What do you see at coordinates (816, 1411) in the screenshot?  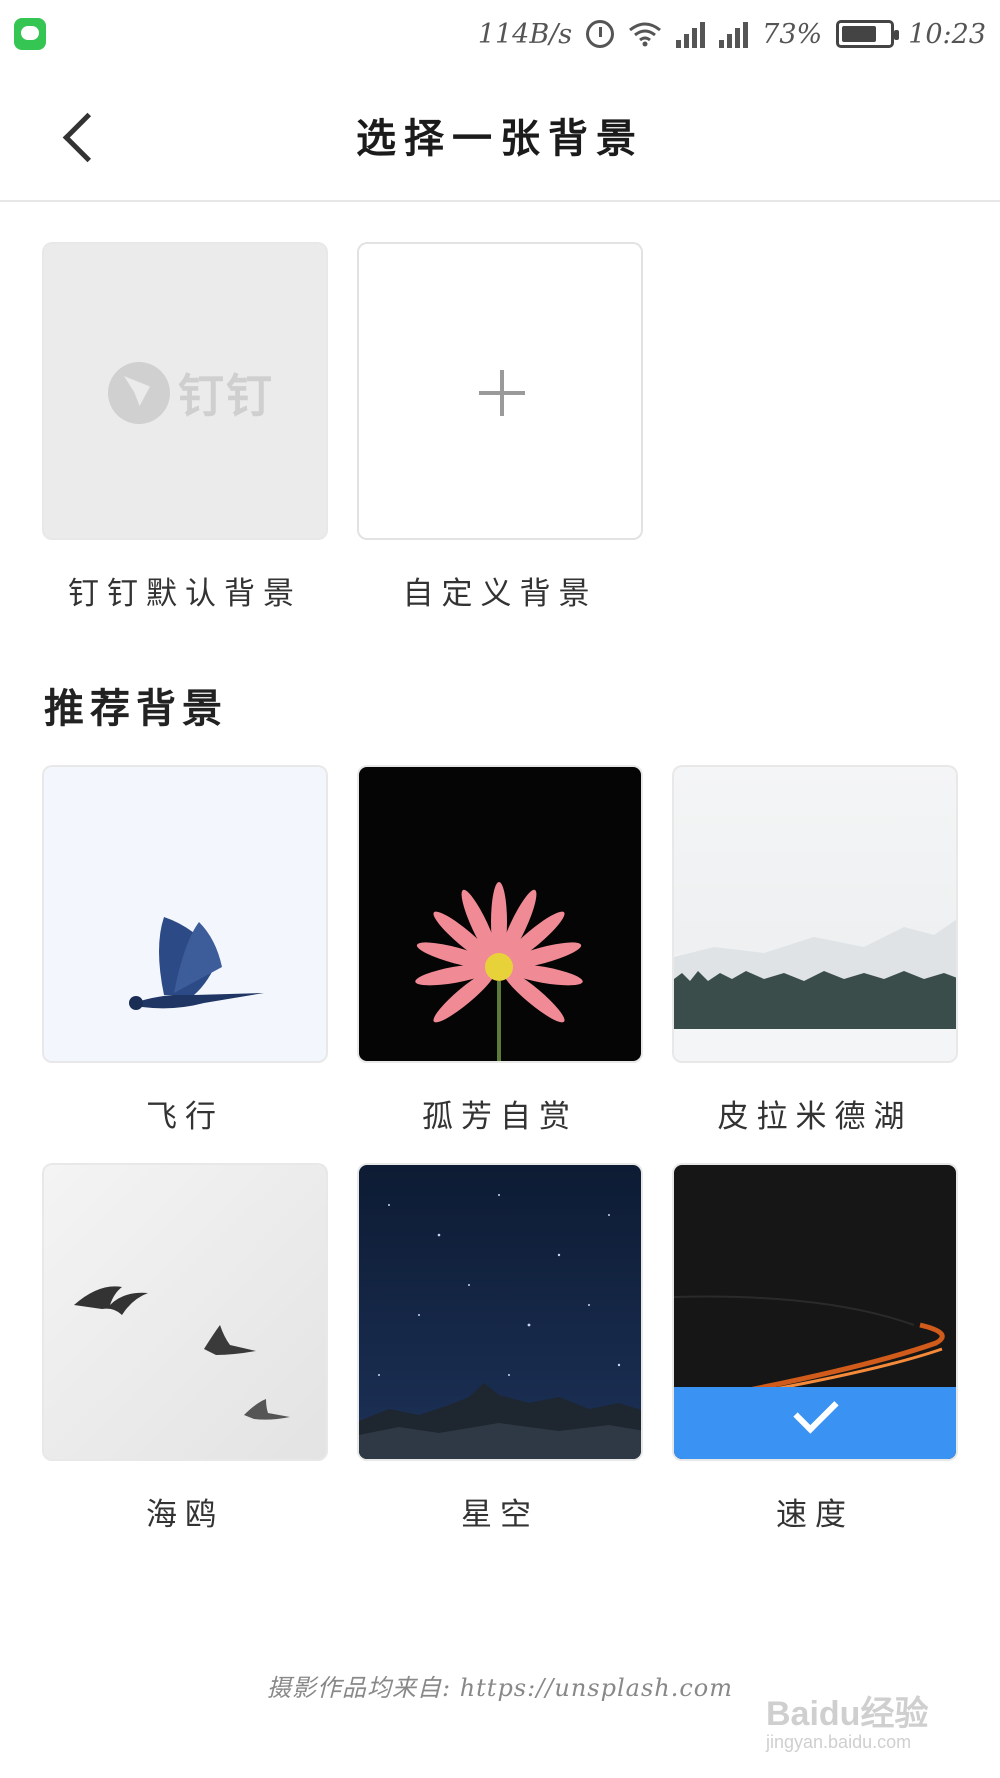 I see `check-icon` at bounding box center [816, 1411].